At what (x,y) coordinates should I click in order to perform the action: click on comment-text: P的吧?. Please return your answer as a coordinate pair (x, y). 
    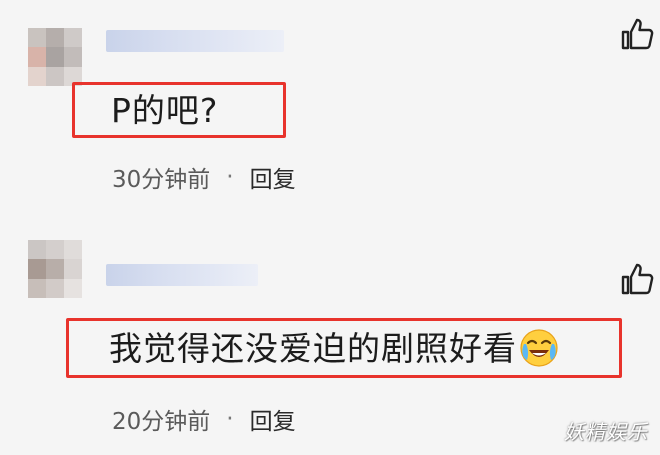
    Looking at the image, I should click on (165, 110).